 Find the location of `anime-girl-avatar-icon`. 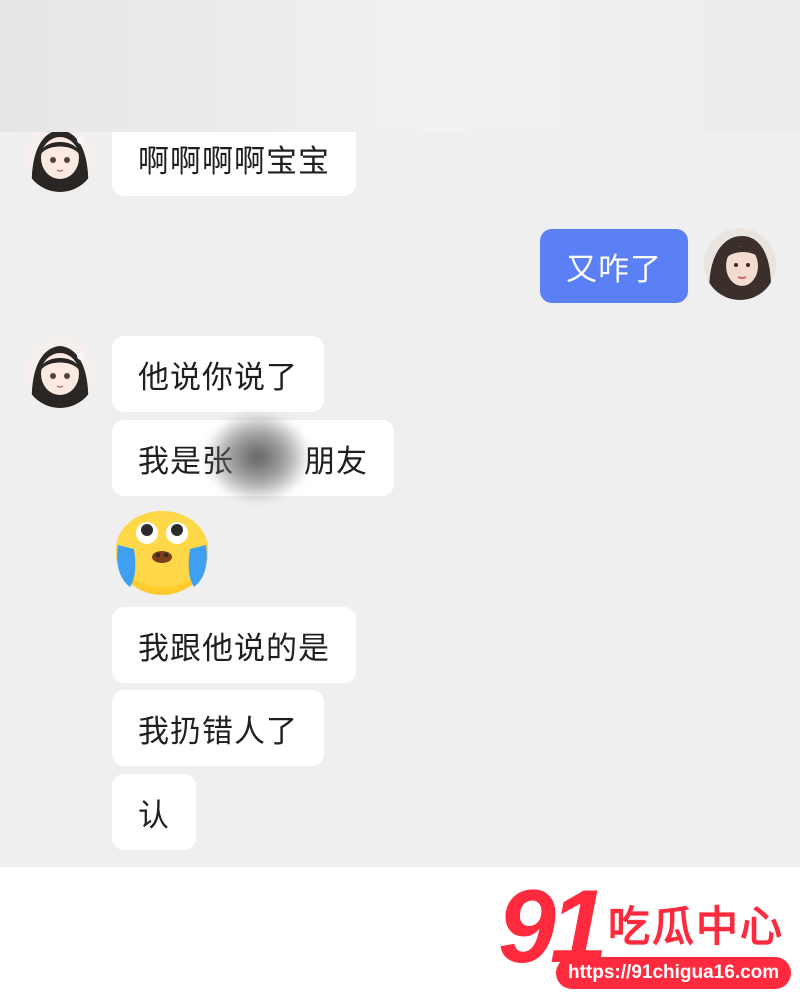

anime-girl-avatar-icon is located at coordinates (60, 372).